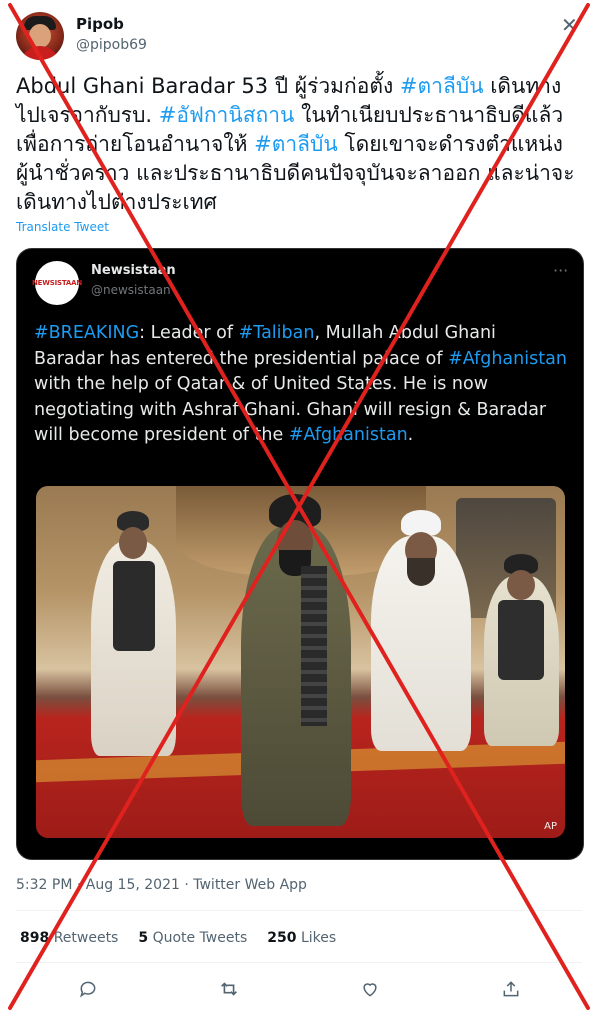 The height and width of the screenshot is (1013, 598). I want to click on engagement-stats: 898 Retweets 5 Quote Tweets 250 Likes, so click(178, 938).